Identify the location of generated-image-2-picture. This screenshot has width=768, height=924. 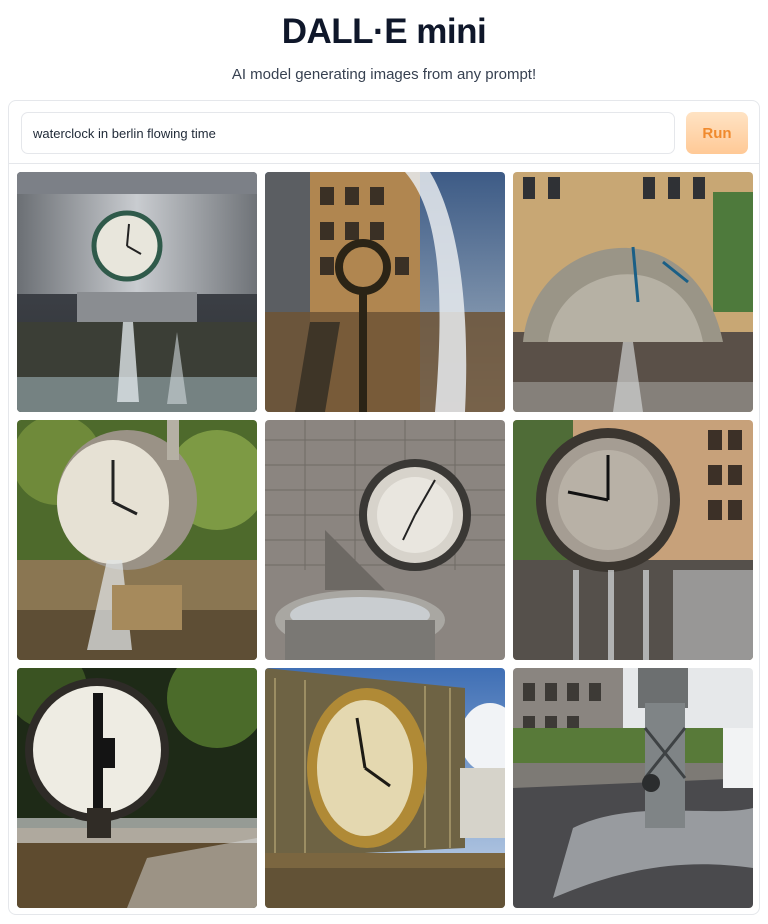
(385, 292).